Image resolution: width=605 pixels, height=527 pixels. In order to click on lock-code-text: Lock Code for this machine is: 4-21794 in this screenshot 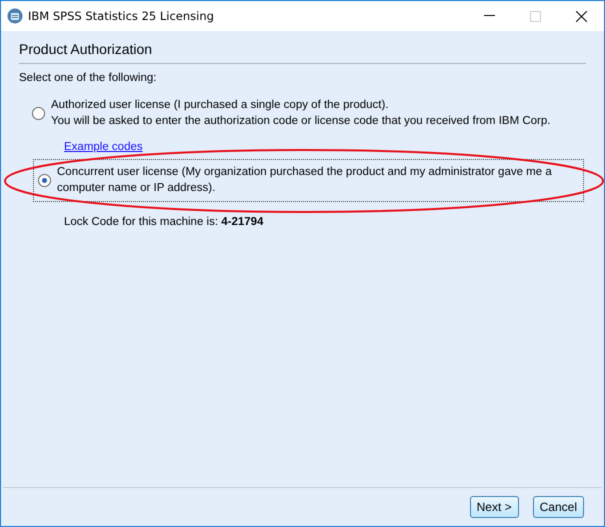, I will do `click(164, 222)`.